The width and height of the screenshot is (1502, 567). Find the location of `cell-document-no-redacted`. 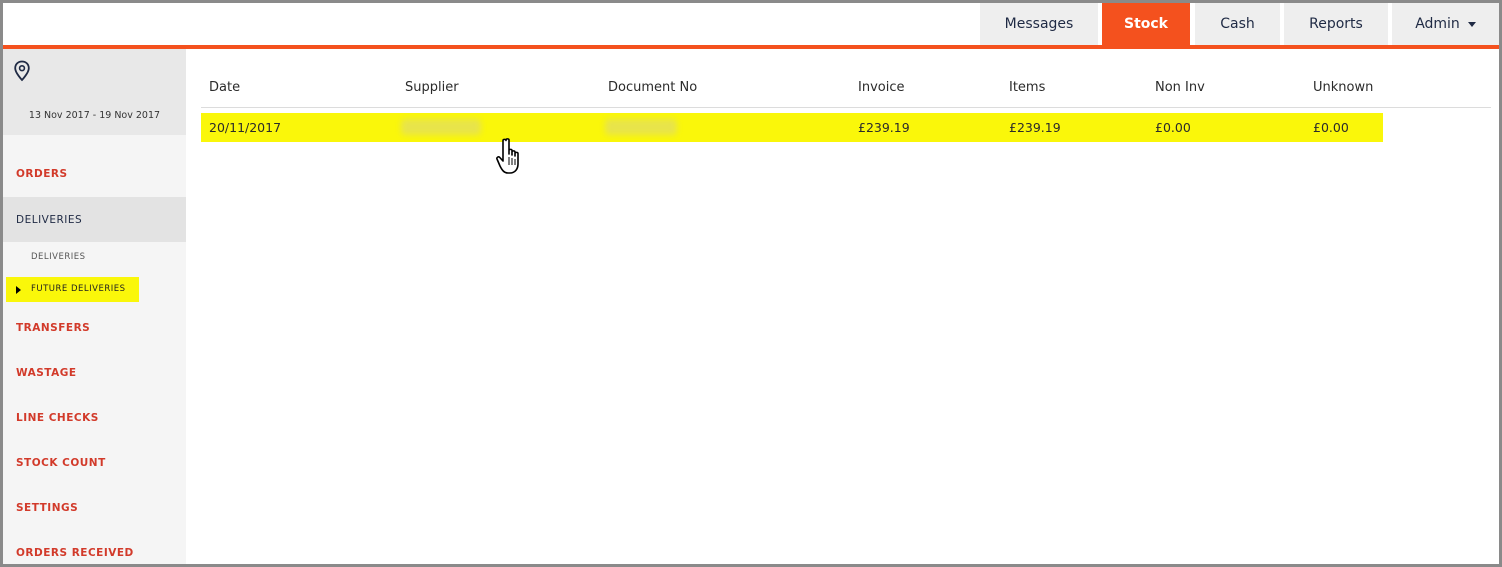

cell-document-no-redacted is located at coordinates (641, 127).